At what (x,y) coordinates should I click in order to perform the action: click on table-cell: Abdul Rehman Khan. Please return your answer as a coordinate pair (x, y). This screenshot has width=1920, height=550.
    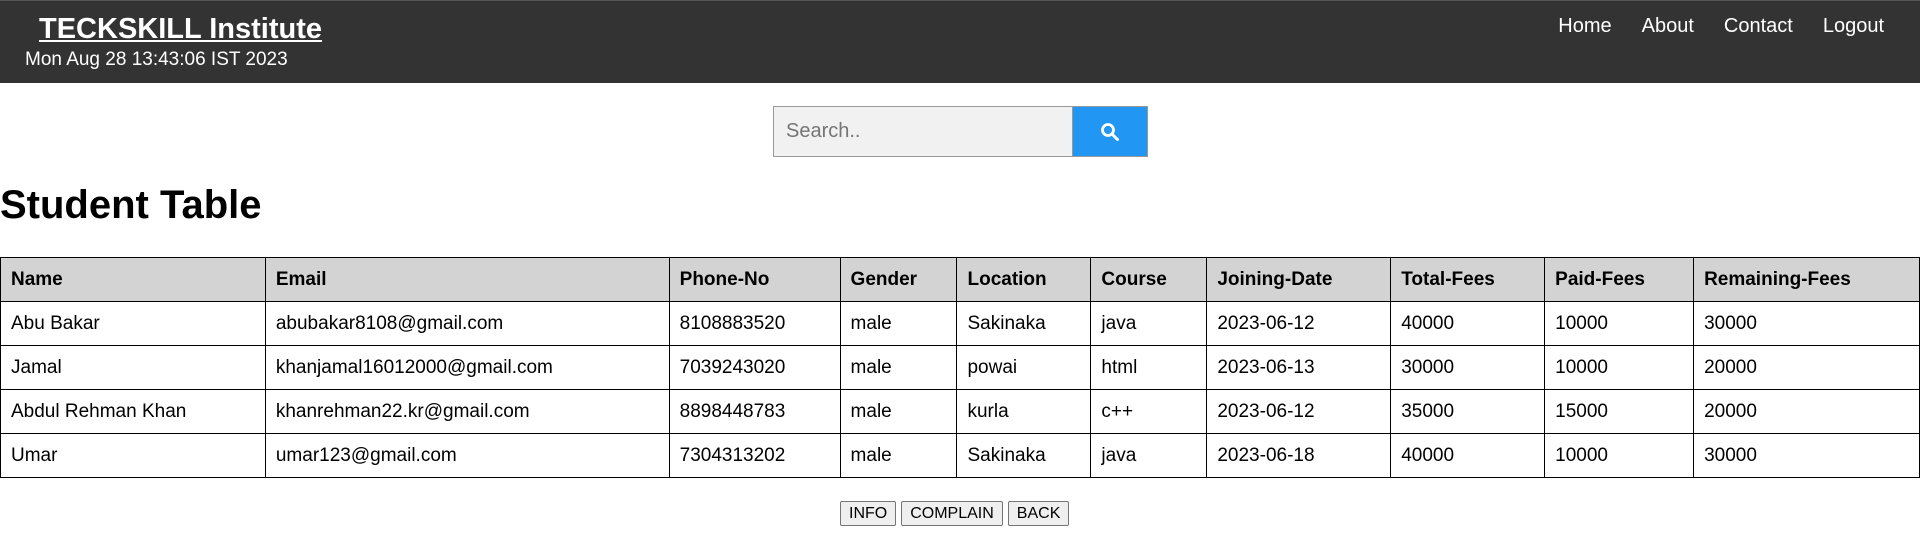
    Looking at the image, I should click on (133, 411).